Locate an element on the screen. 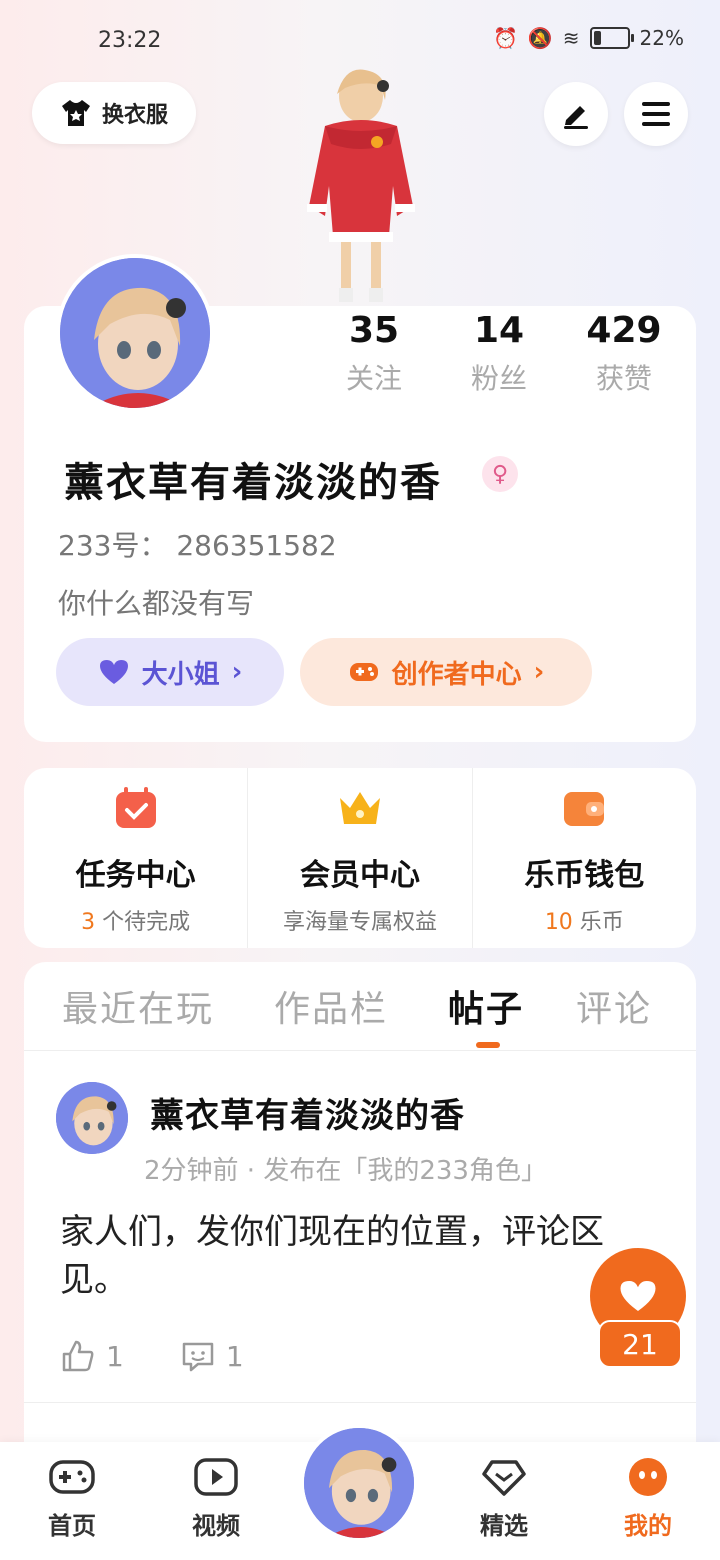 The image size is (720, 1560). comment-button: 1 is located at coordinates (212, 1356).